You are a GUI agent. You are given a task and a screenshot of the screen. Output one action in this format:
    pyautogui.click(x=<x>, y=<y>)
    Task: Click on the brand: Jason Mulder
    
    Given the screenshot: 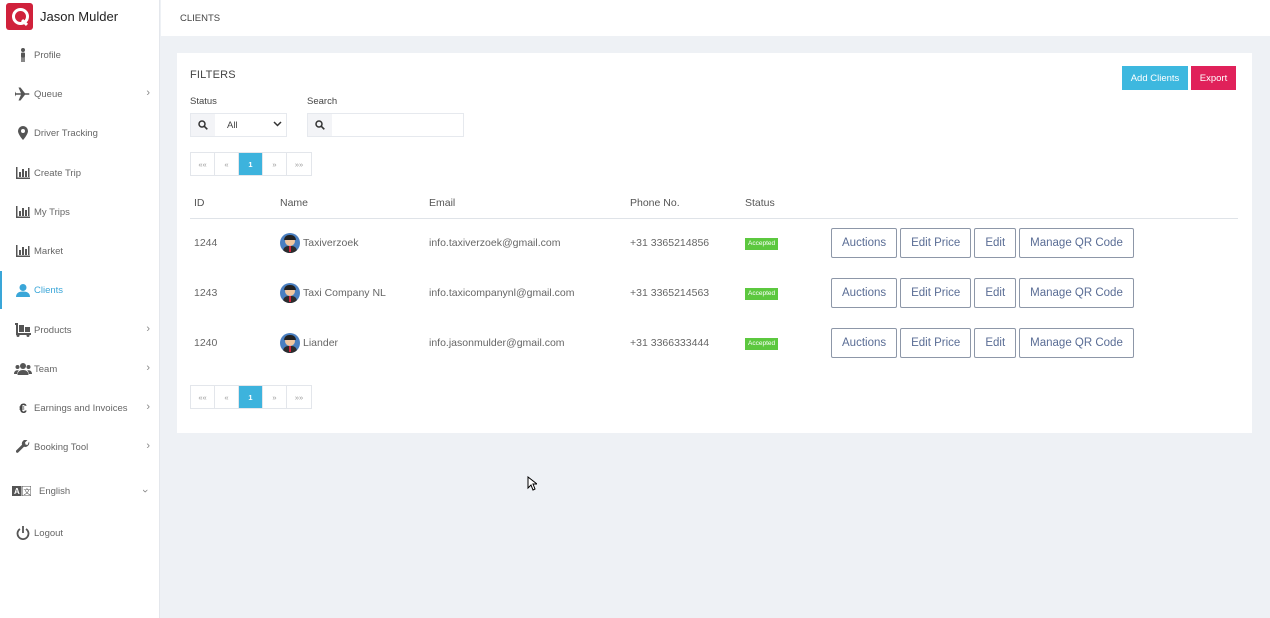 What is the action you would take?
    pyautogui.click(x=79, y=16)
    